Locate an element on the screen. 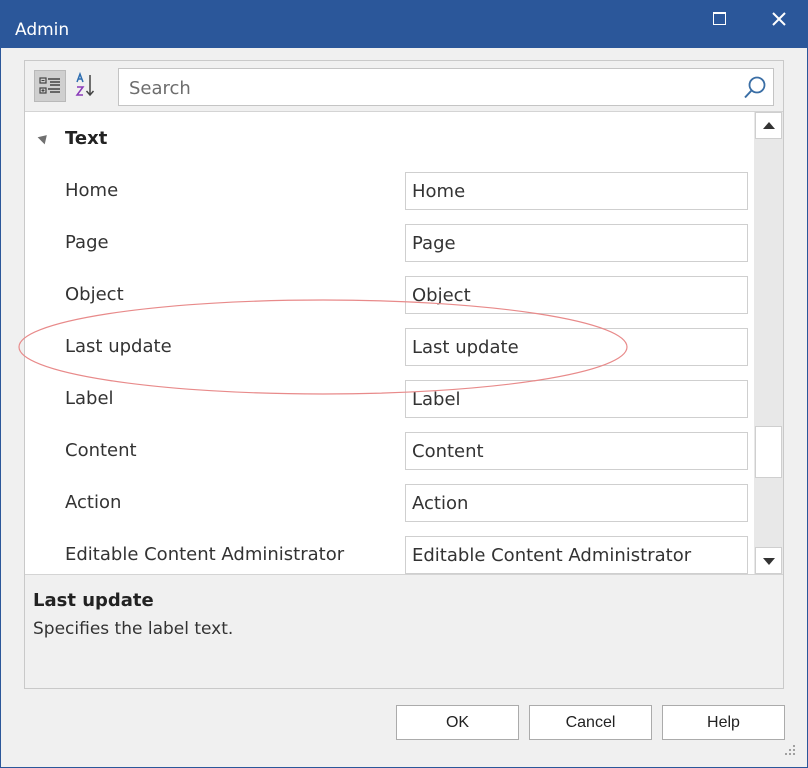 The width and height of the screenshot is (808, 768). categorized-view-button is located at coordinates (50, 86).